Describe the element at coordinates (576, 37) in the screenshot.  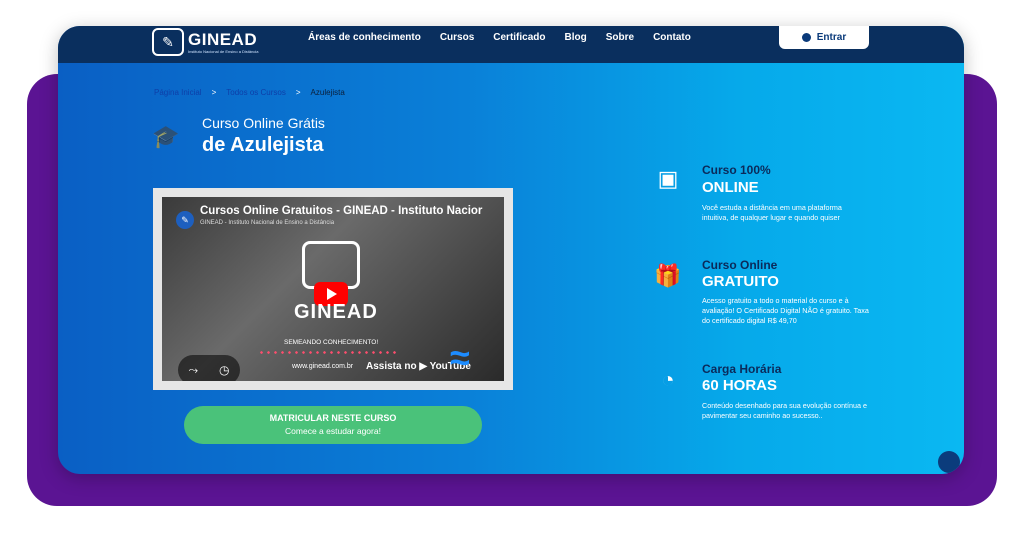
I see `nav-item-blog: Blog` at that location.